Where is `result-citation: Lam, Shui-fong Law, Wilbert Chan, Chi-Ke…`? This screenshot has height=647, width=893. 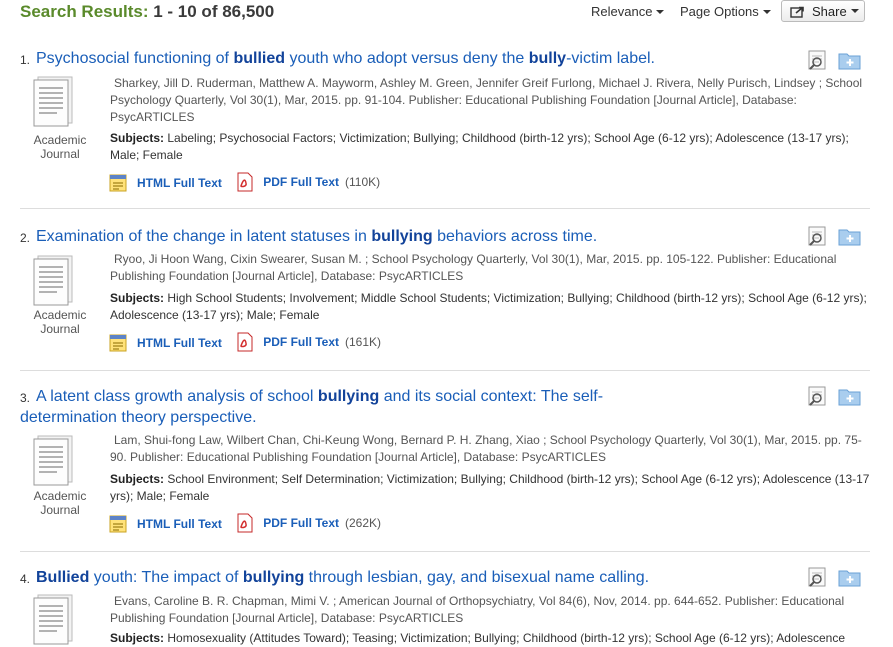
result-citation: Lam, Shui-fong Law, Wilbert Chan, Chi-Ke… is located at coordinates (486, 448).